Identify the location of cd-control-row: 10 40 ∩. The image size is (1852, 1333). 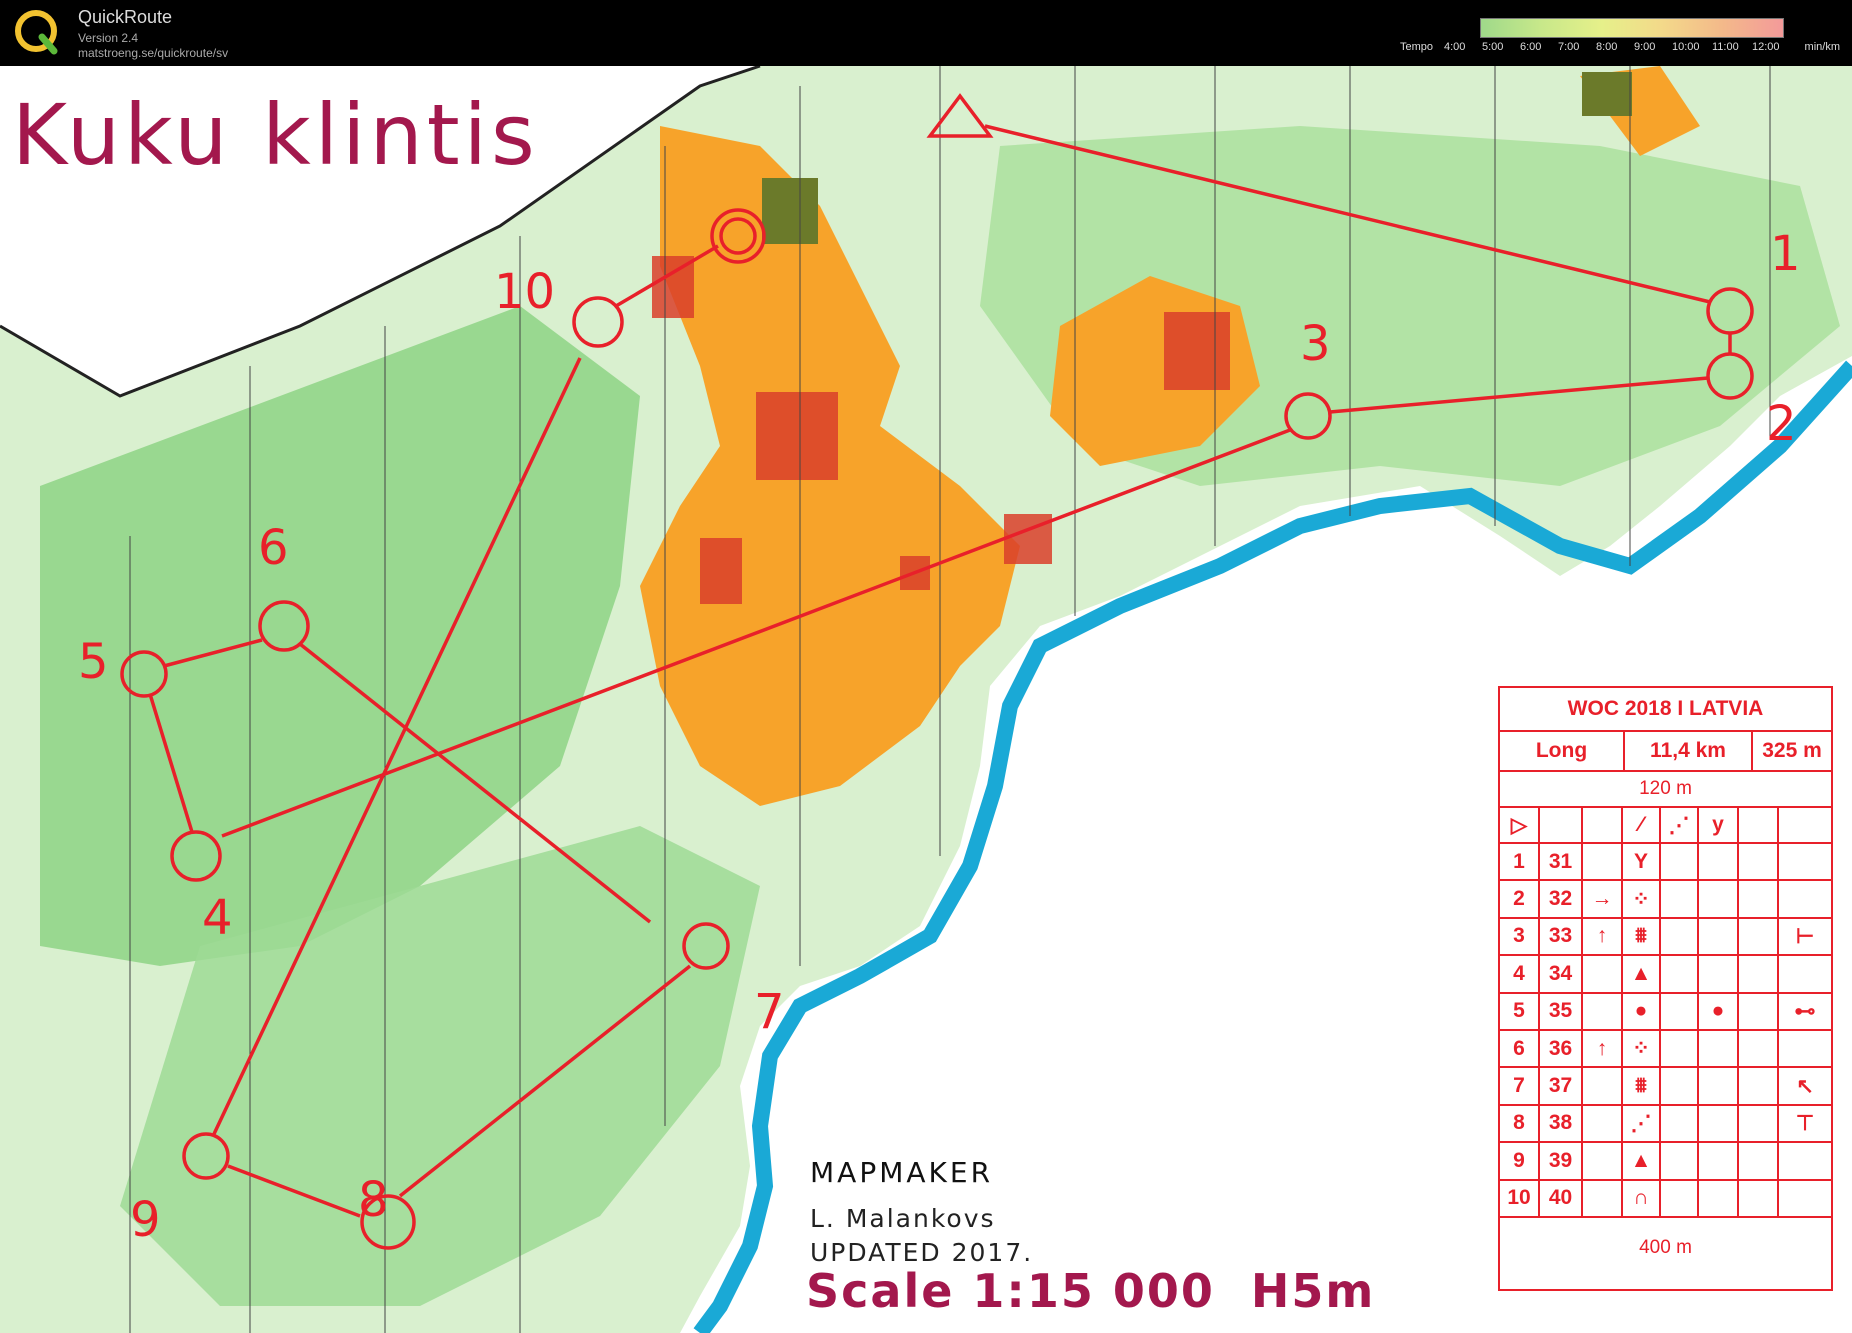
(1665, 1199).